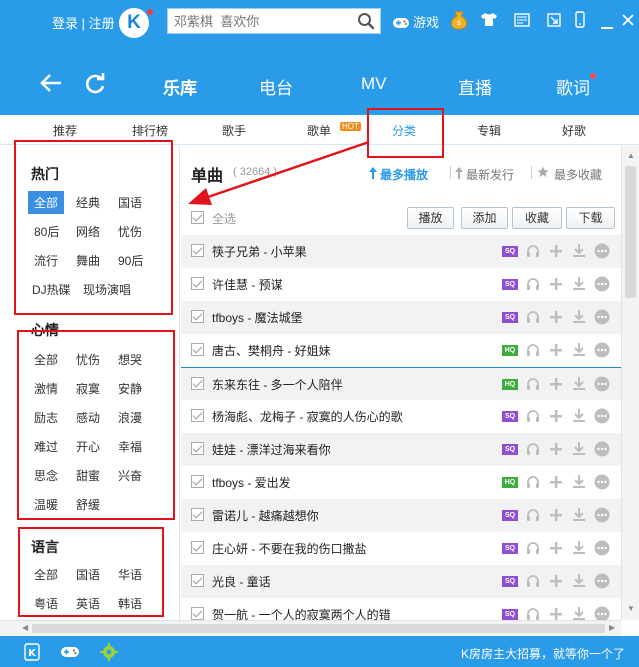  I want to click on table-row: 光良 - 童话 SQ, so click(401, 581).